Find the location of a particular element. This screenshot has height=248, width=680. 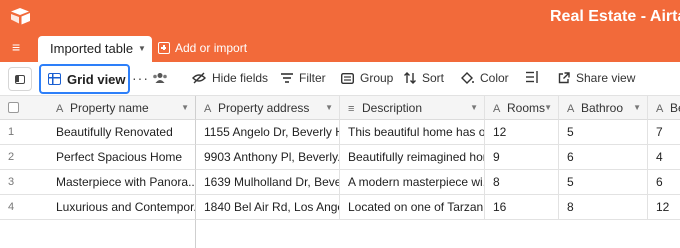

view-switcher-button: Grid view is located at coordinates (84, 79).